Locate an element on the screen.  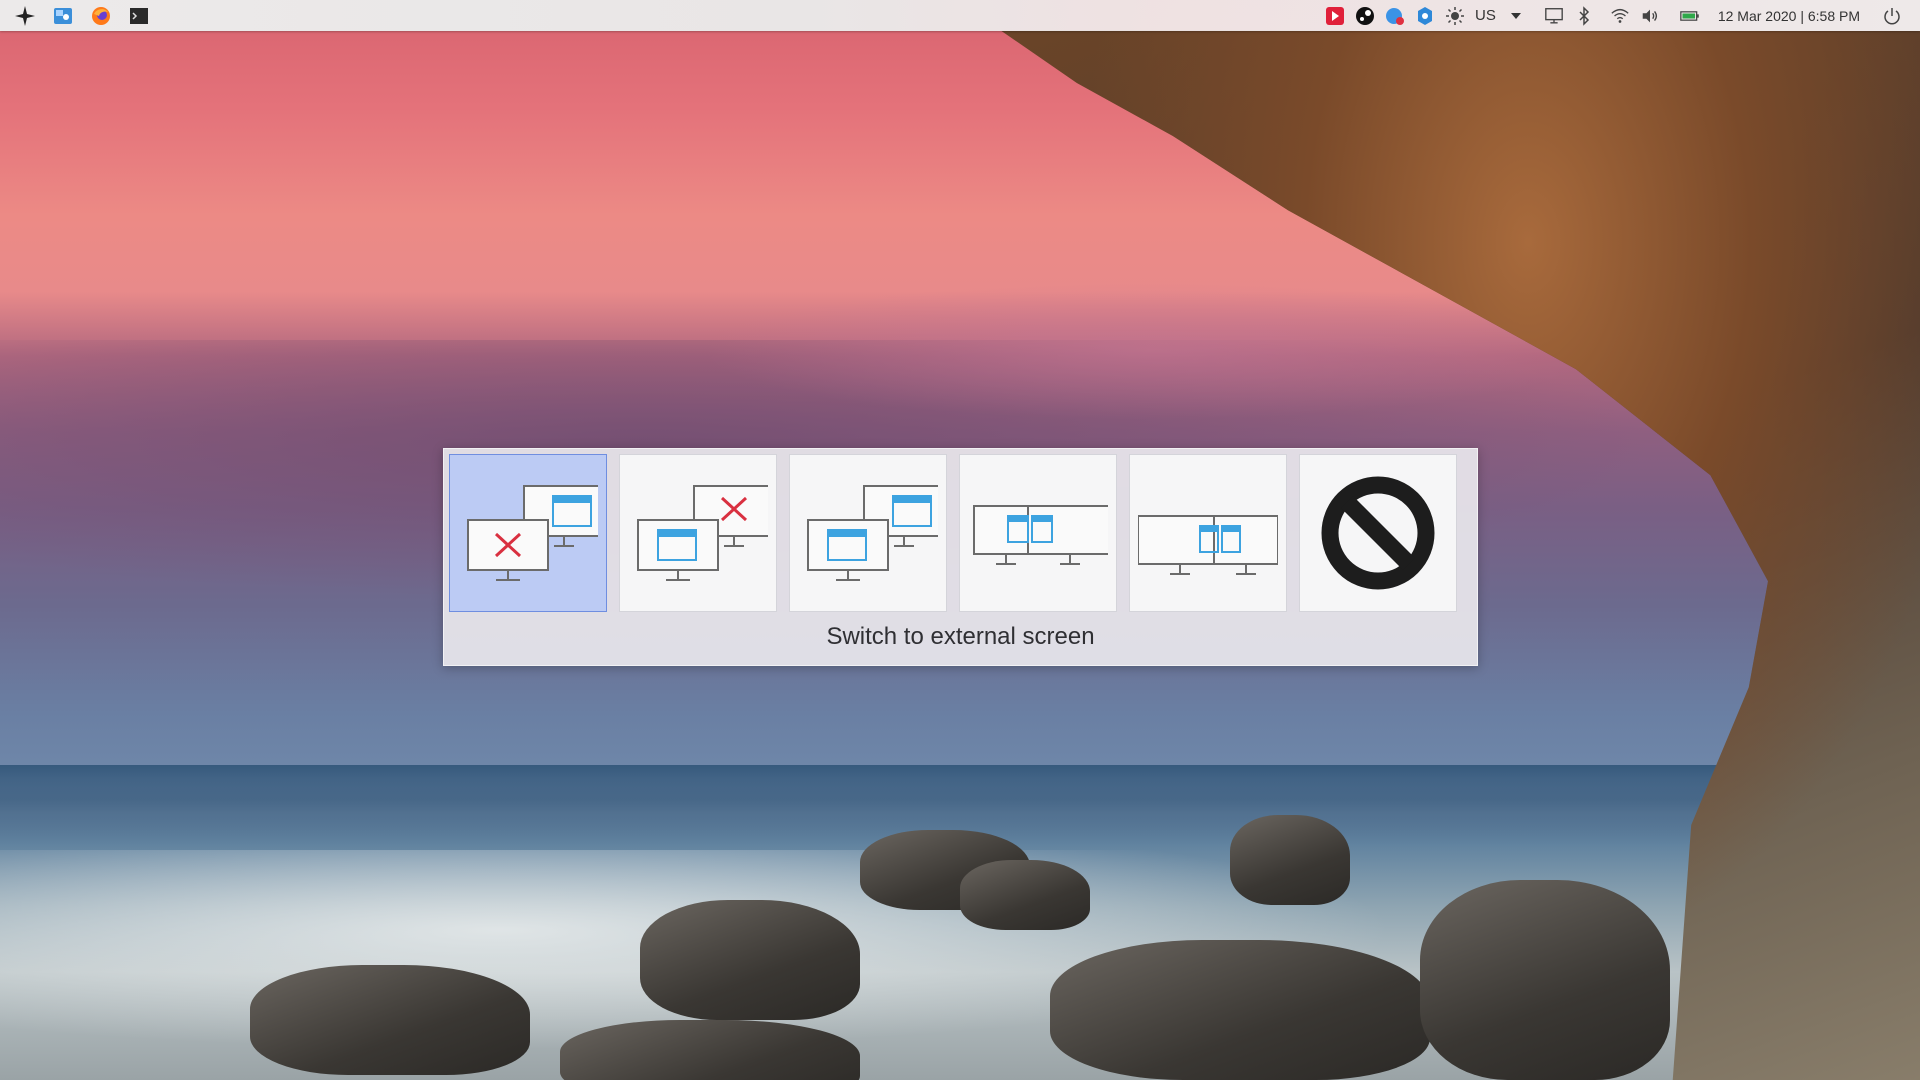
option-switch-to-laptop-screen is located at coordinates (698, 533).